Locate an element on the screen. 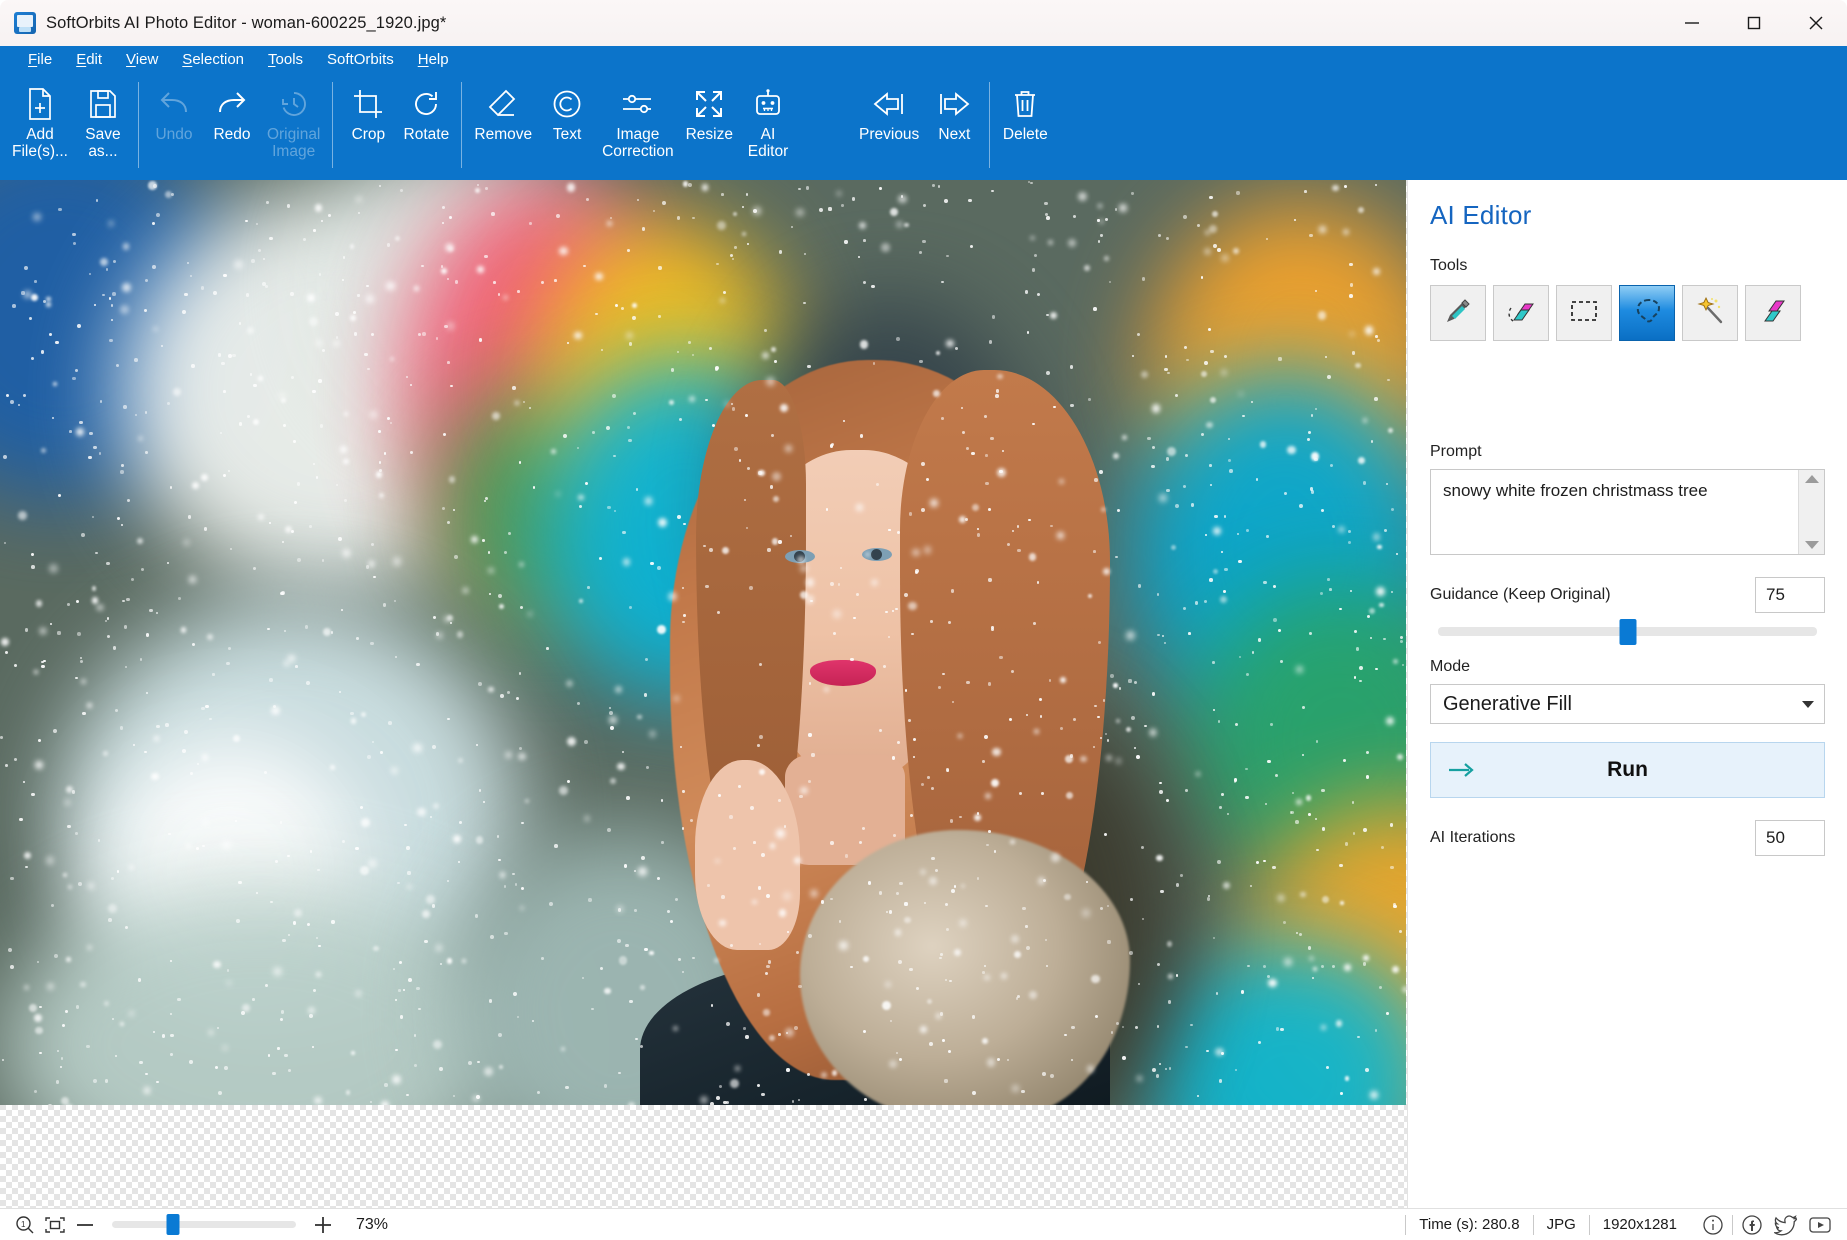  guidance-value-input: 75 is located at coordinates (1790, 595).